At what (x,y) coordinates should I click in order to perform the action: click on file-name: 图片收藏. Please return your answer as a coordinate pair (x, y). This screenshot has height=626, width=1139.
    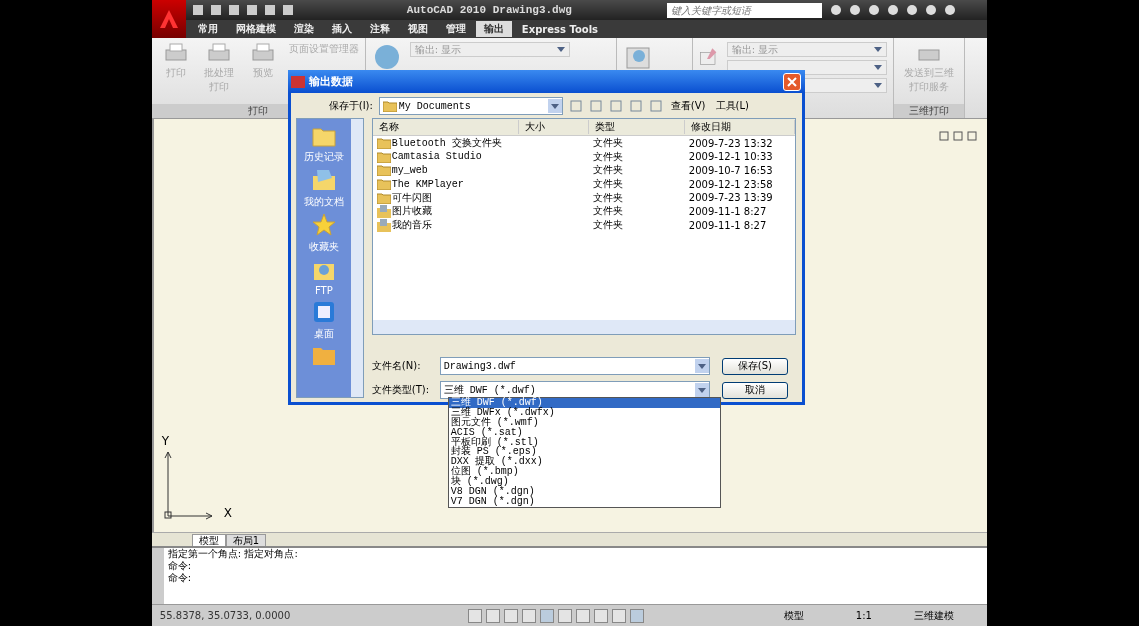
    Looking at the image, I should click on (484, 211).